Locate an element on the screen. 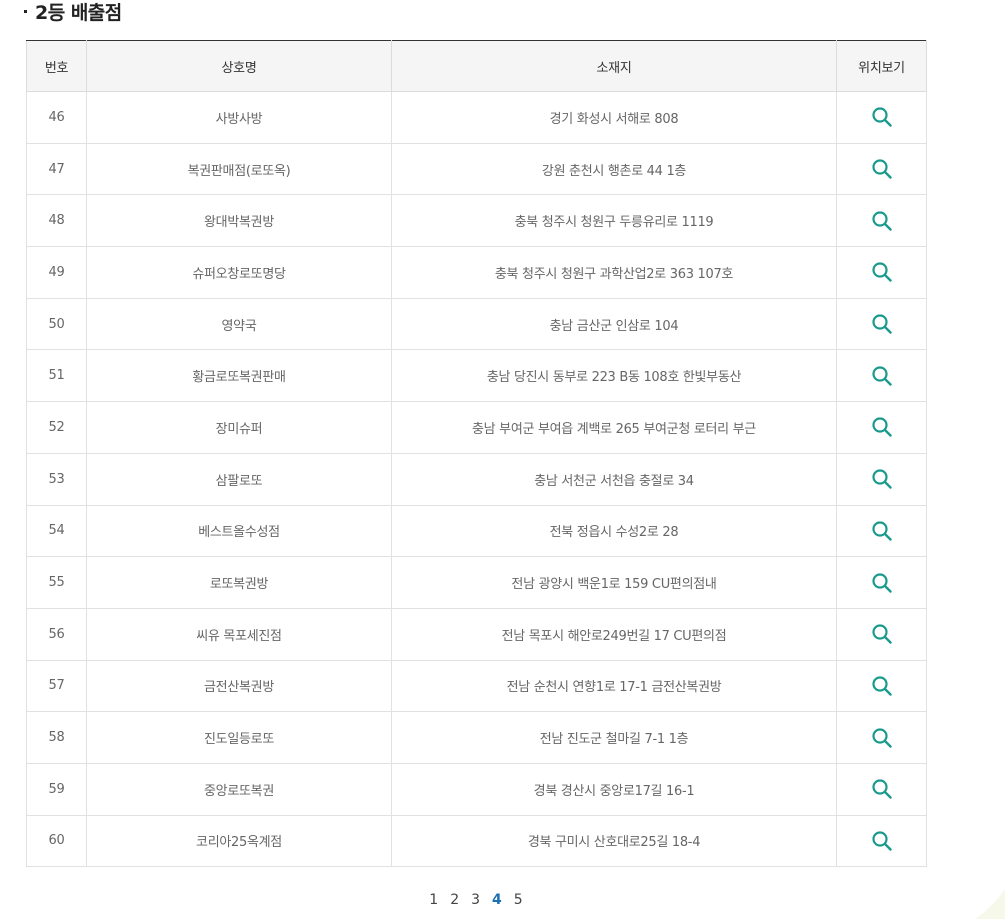 This screenshot has height=919, width=1005. pagination: 12345 is located at coordinates (476, 900).